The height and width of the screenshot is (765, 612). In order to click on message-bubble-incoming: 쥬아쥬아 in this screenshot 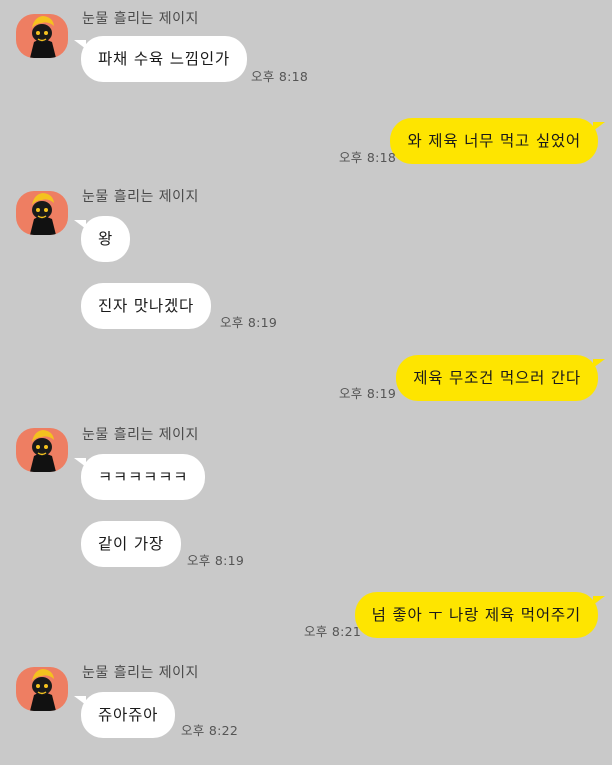, I will do `click(124, 715)`.